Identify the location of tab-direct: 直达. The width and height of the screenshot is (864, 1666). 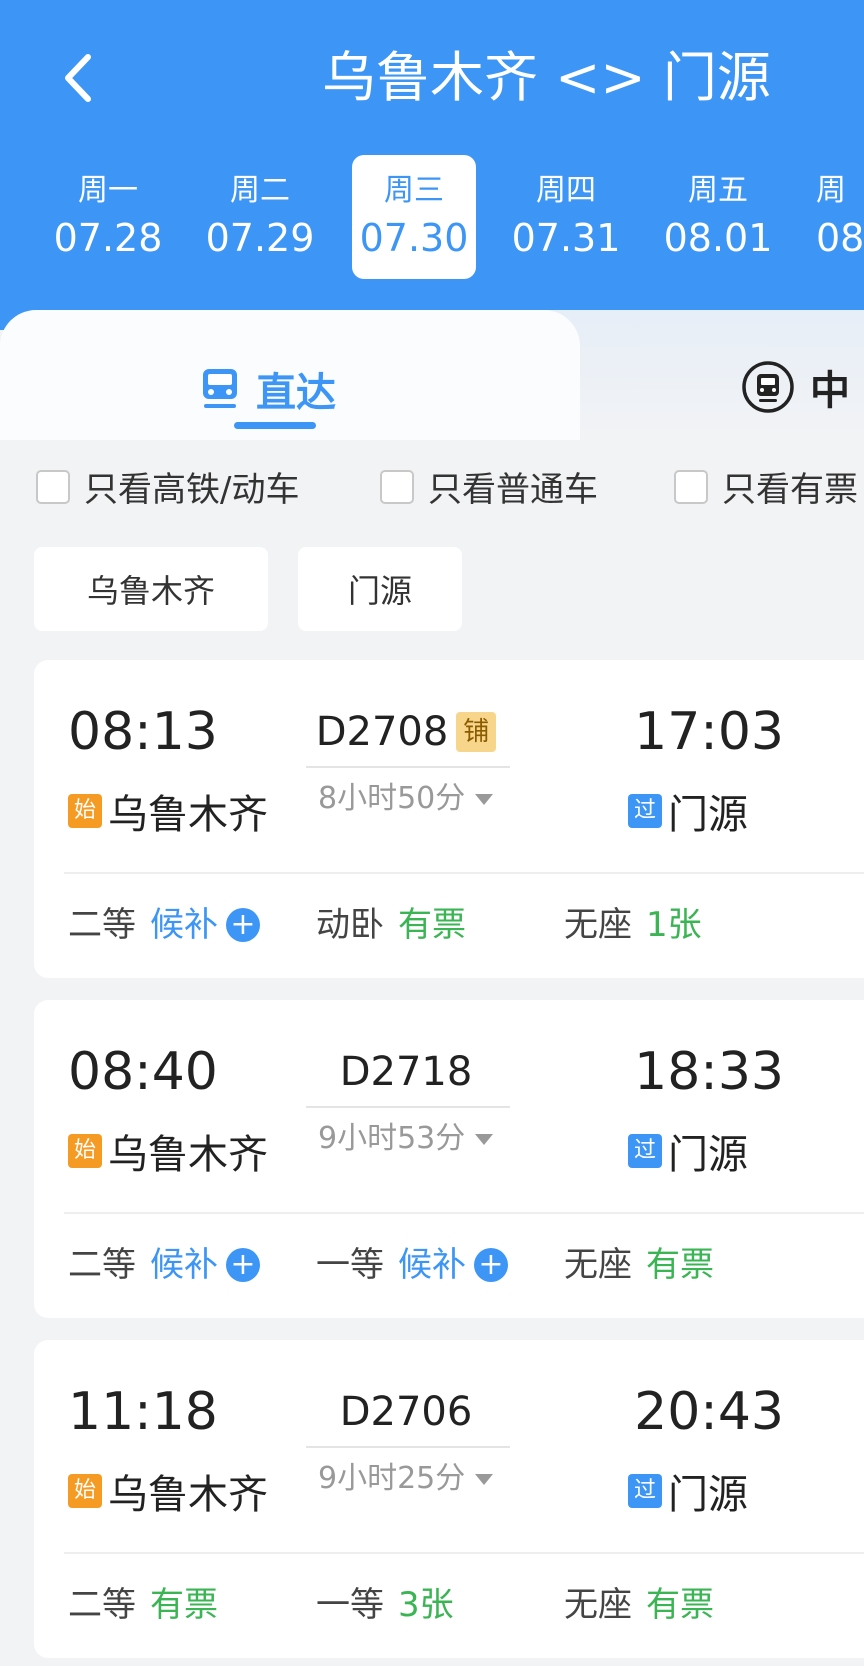
(268, 389).